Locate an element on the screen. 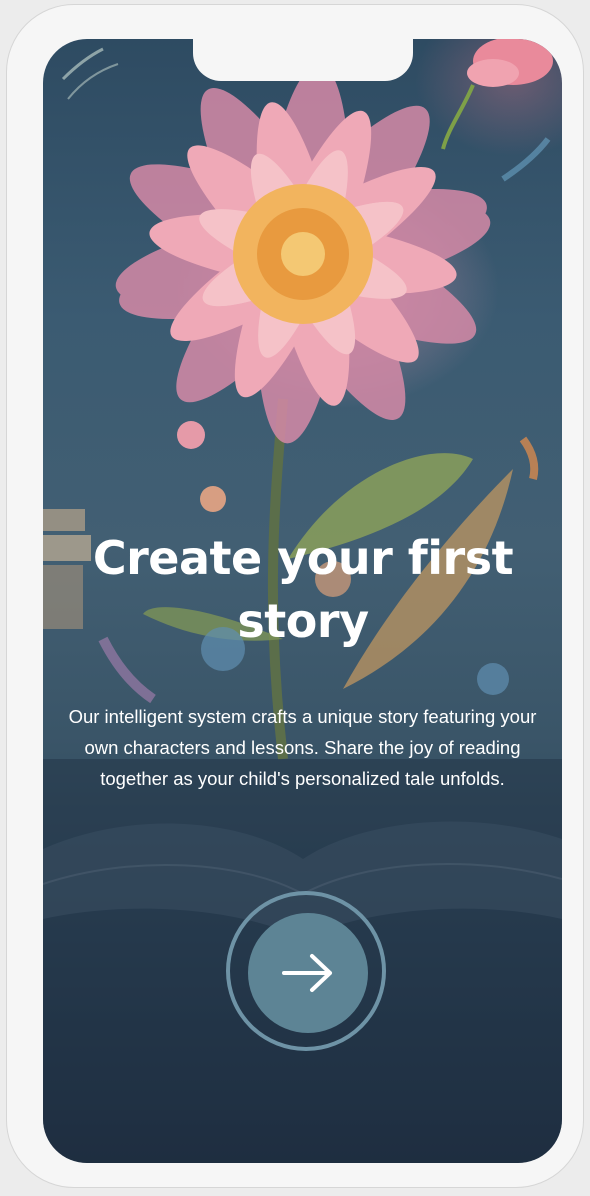  arrow-right-icon is located at coordinates (307, 973).